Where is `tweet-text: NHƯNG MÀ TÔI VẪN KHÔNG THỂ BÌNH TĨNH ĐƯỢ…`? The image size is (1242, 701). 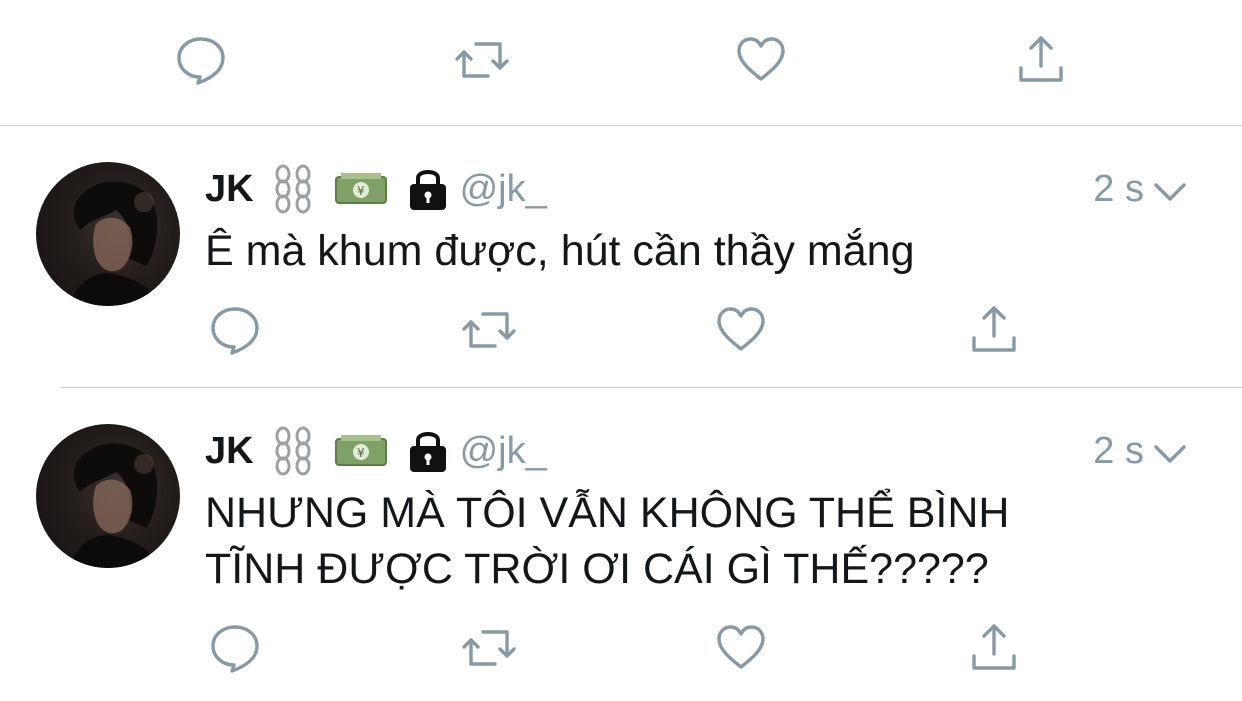
tweet-text: NHƯNG MÀ TÔI VẪN KHÔNG THỂ BÌNH TĨNH ĐƯỢ… is located at coordinates (607, 541).